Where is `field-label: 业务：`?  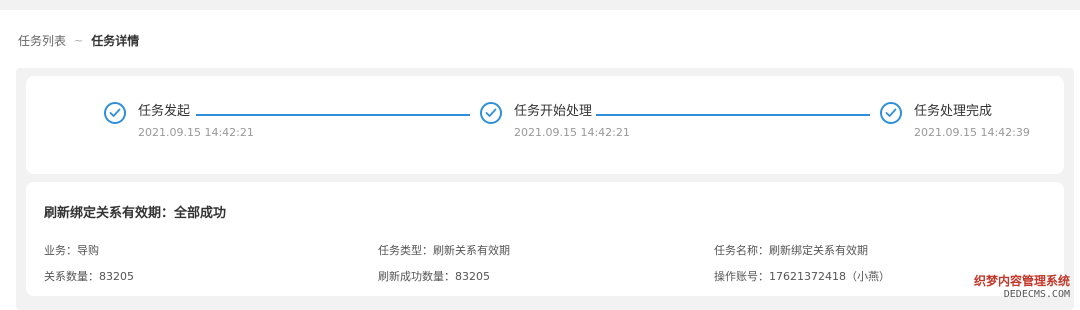
field-label: 业务： is located at coordinates (60, 250).